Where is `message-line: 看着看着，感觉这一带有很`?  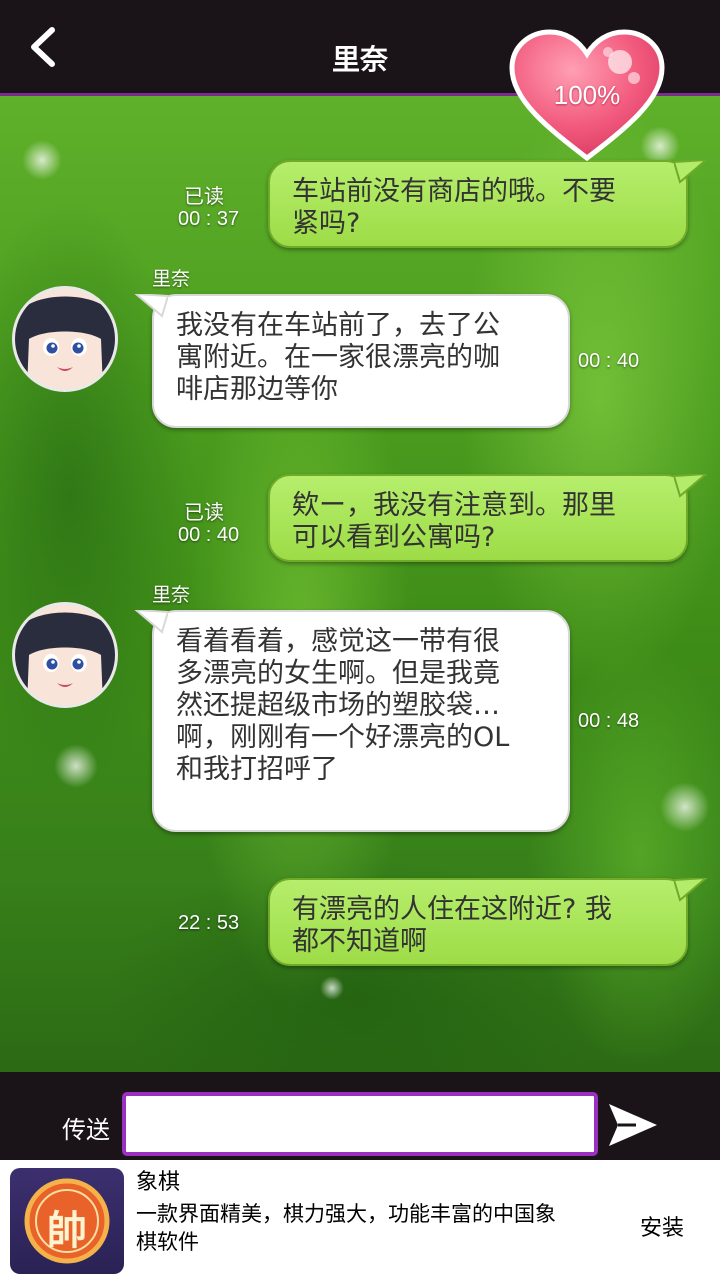 message-line: 看着看着，感觉这一带有很 is located at coordinates (338, 641).